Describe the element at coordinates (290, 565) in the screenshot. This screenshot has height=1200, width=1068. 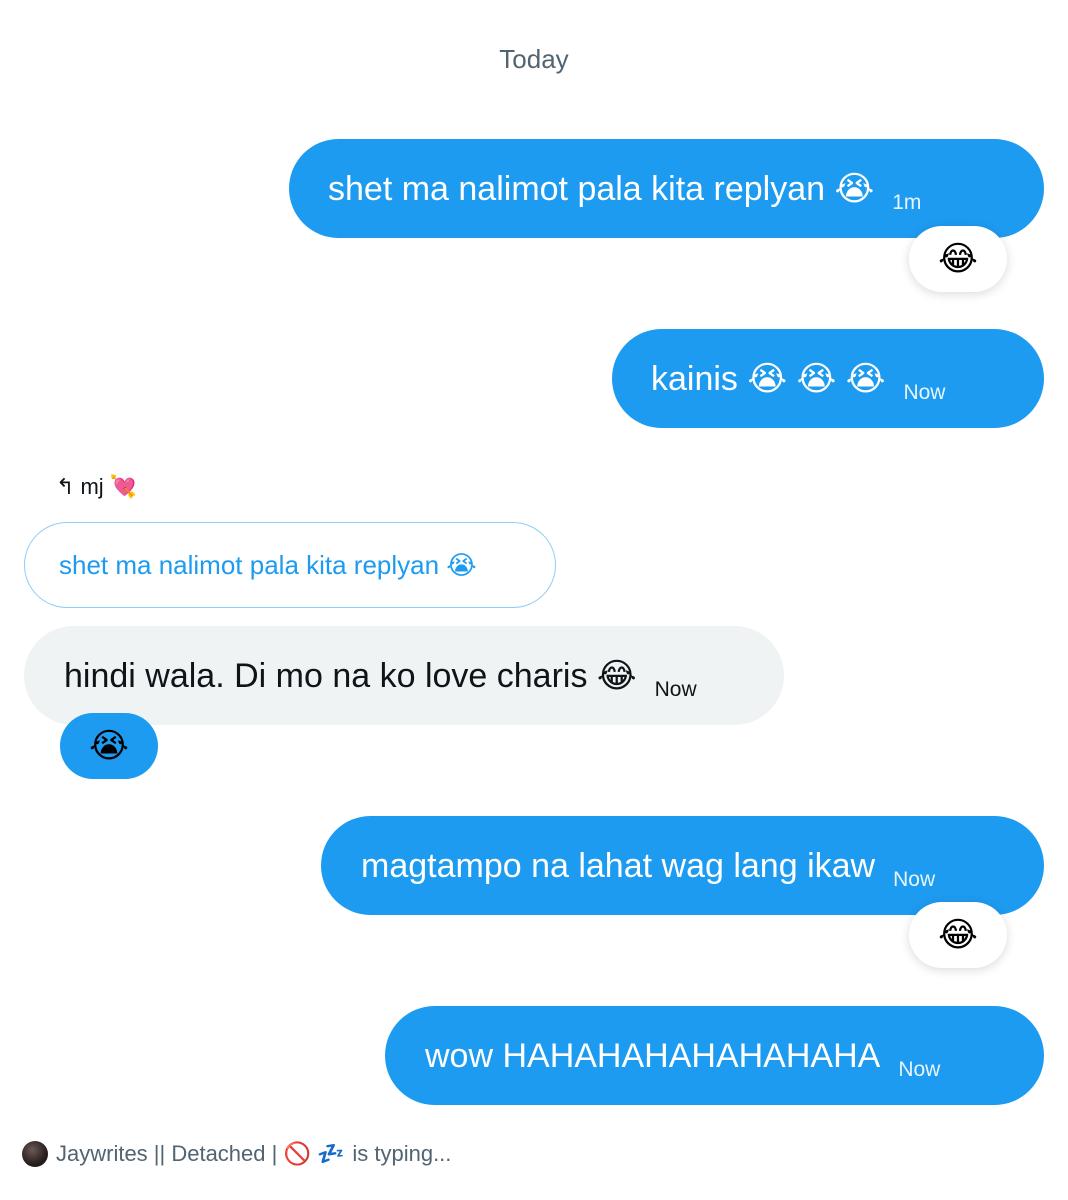
I see `quoted-message: shet ma nalimot pala kita replyan 😭` at that location.